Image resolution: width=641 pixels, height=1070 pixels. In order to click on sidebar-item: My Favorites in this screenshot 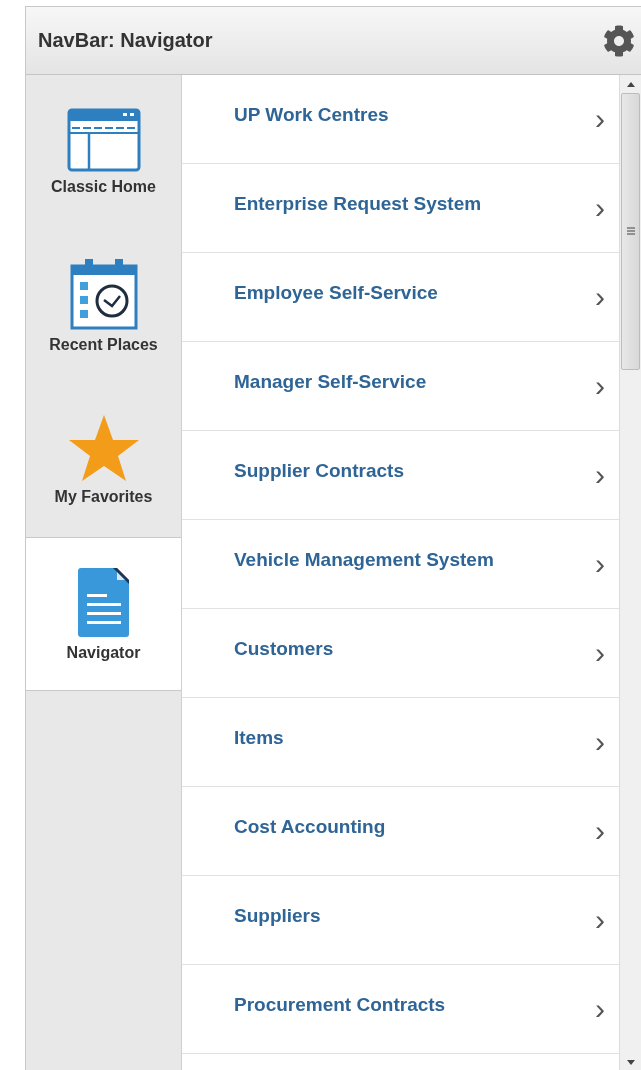, I will do `click(103, 460)`.